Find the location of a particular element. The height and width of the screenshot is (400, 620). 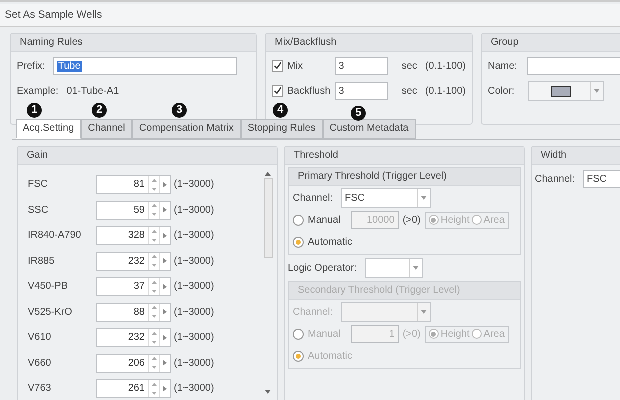

example-value: 01-Tube-A1 is located at coordinates (93, 91).